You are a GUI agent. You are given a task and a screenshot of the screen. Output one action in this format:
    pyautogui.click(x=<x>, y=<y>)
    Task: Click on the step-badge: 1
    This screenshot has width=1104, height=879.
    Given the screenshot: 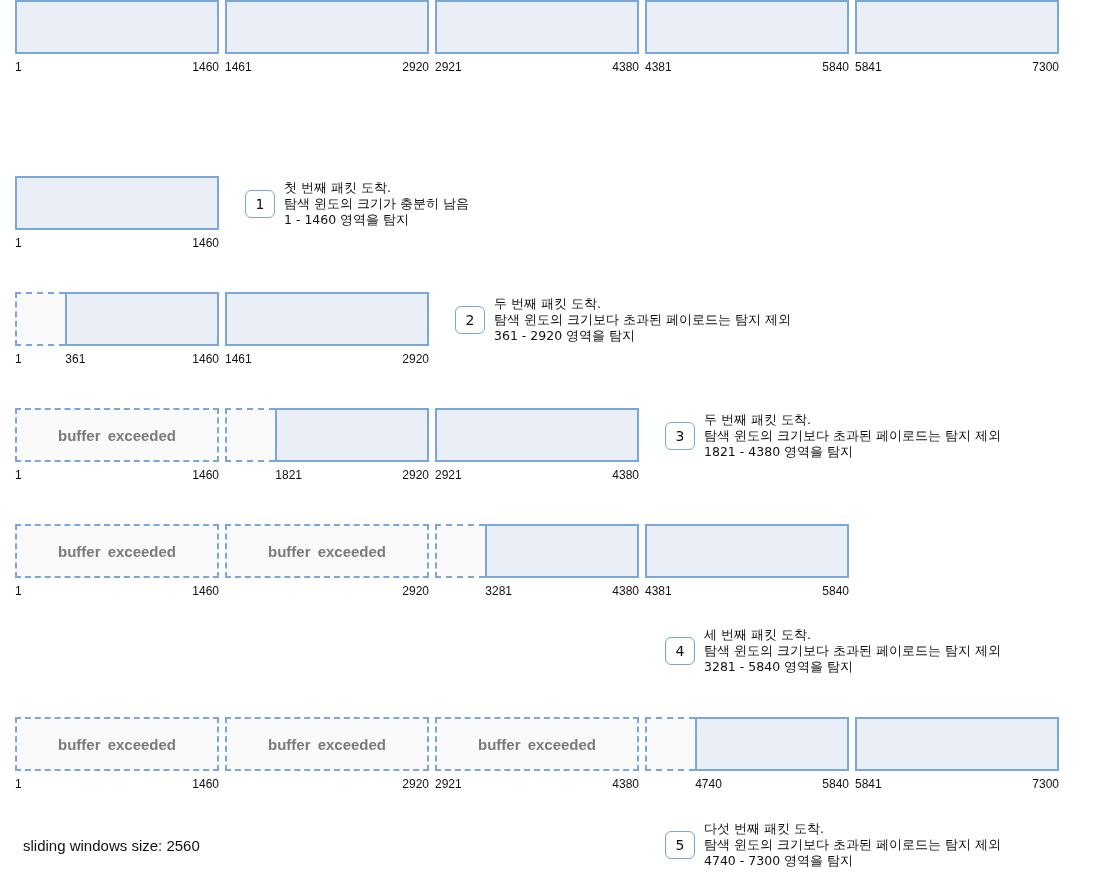 What is the action you would take?
    pyautogui.click(x=260, y=204)
    